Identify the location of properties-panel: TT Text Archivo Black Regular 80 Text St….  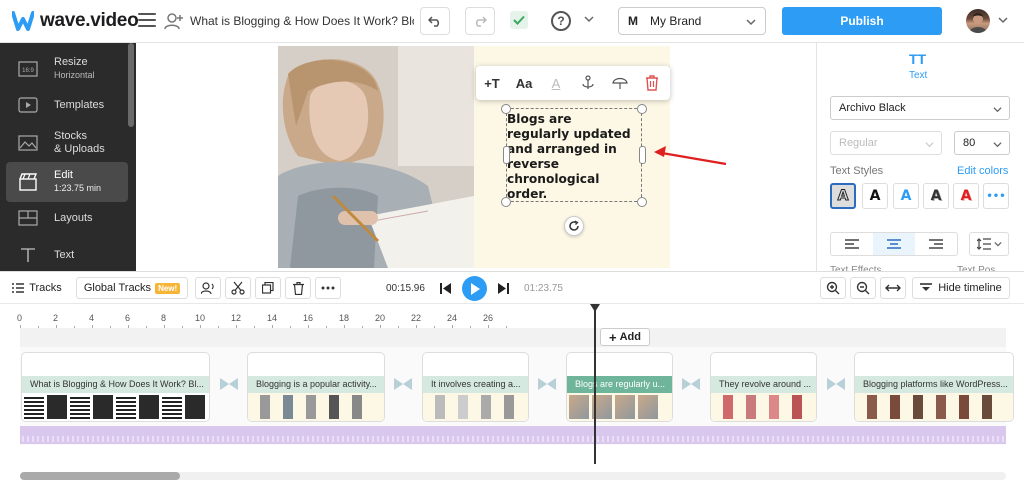
(920, 159).